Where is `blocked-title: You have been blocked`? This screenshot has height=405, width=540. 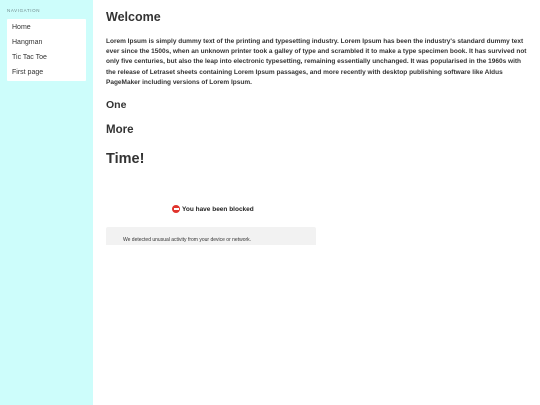
blocked-title: You have been blocked is located at coordinates (218, 209).